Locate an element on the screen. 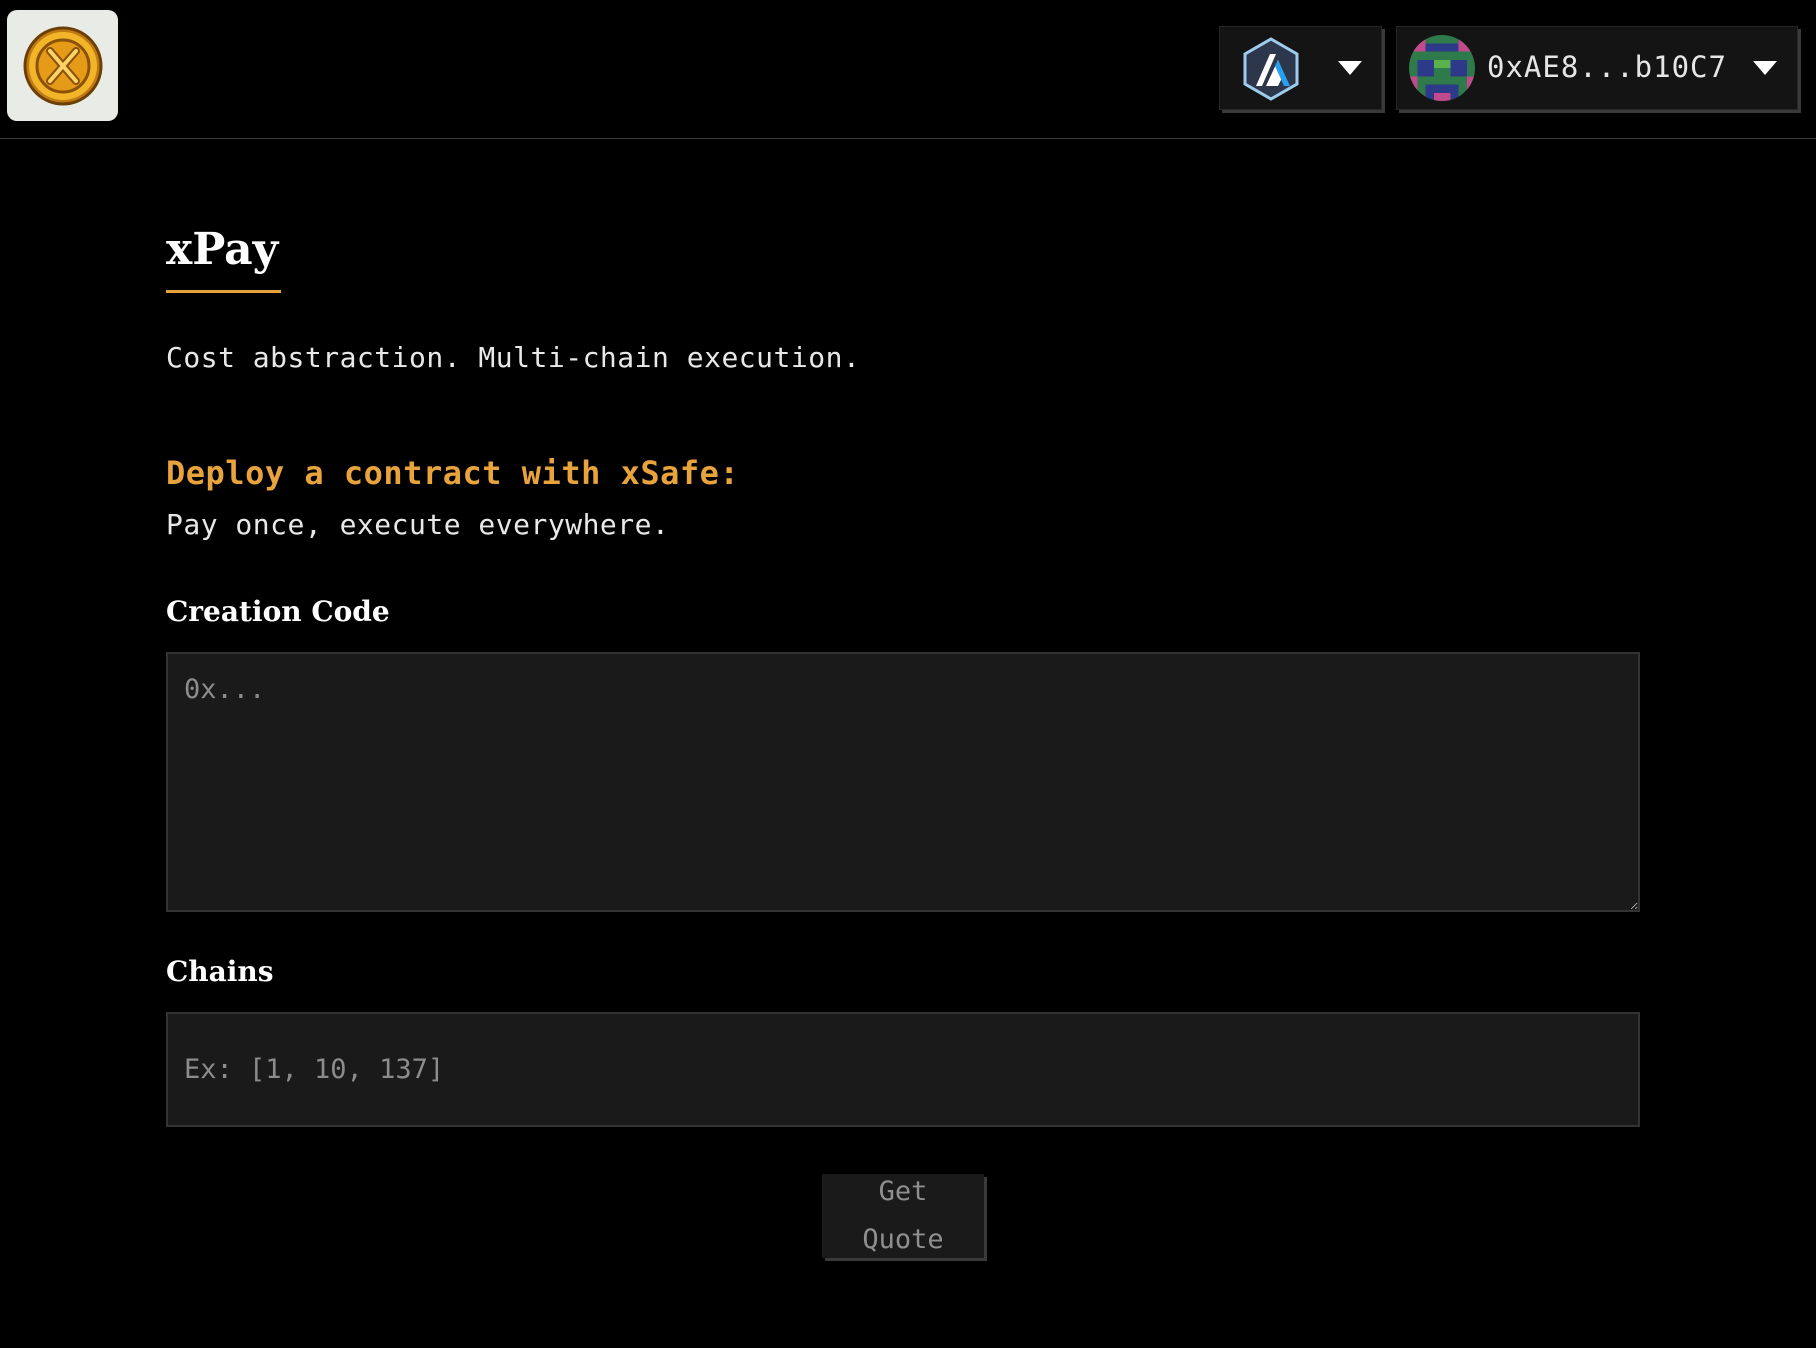  deploy-subheading: Pay once, execute everywhere. is located at coordinates (418, 524).